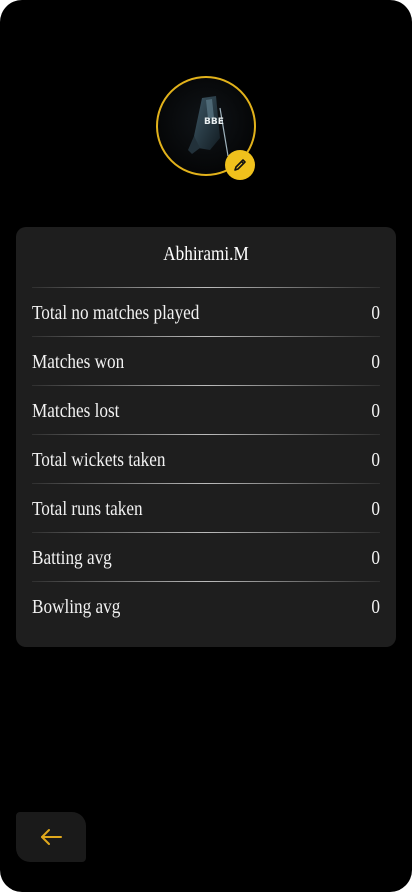 The width and height of the screenshot is (412, 892). I want to click on stat-row-bowling-avg: Bowling avg 0, so click(206, 607).